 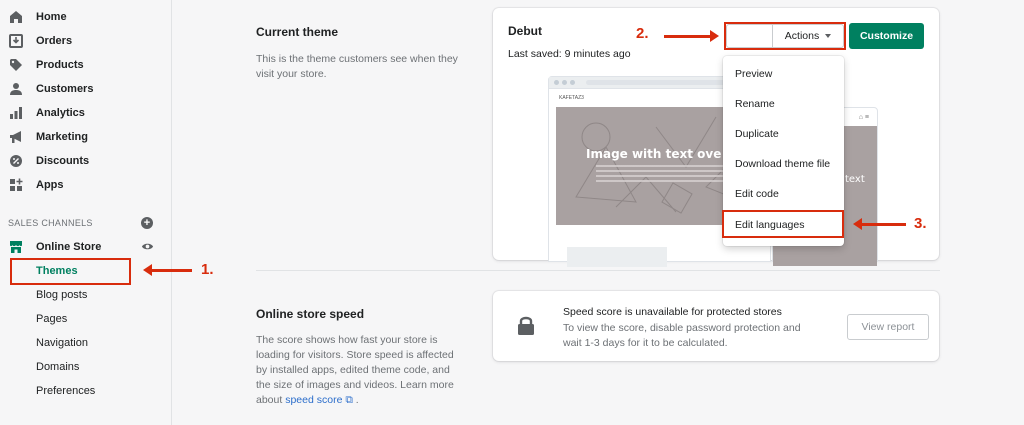 What do you see at coordinates (642, 33) in the screenshot?
I see `step-2-label: 2.` at bounding box center [642, 33].